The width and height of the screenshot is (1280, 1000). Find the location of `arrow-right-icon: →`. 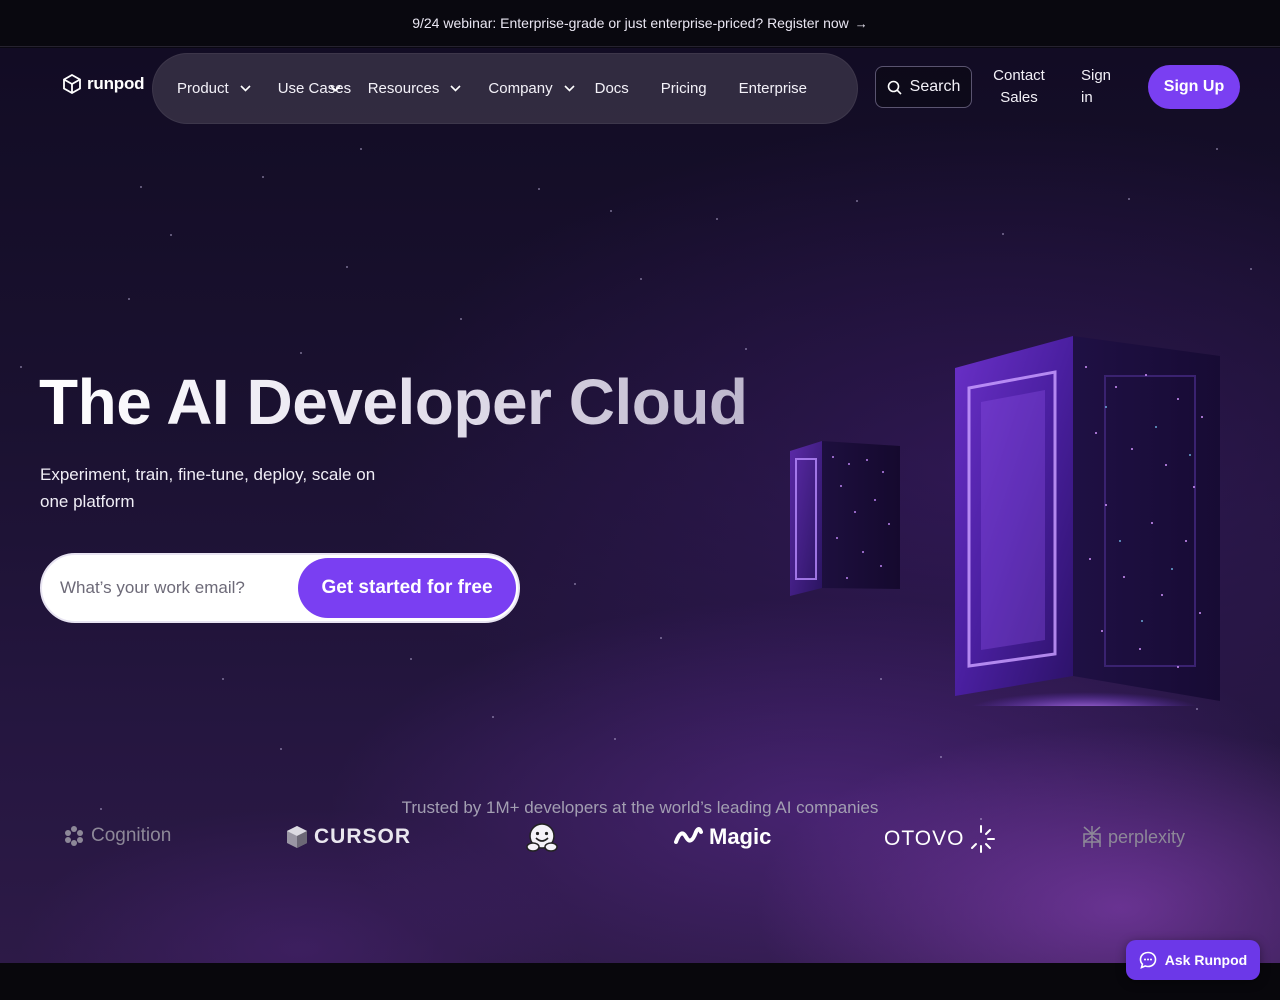

arrow-right-icon: → is located at coordinates (861, 23).